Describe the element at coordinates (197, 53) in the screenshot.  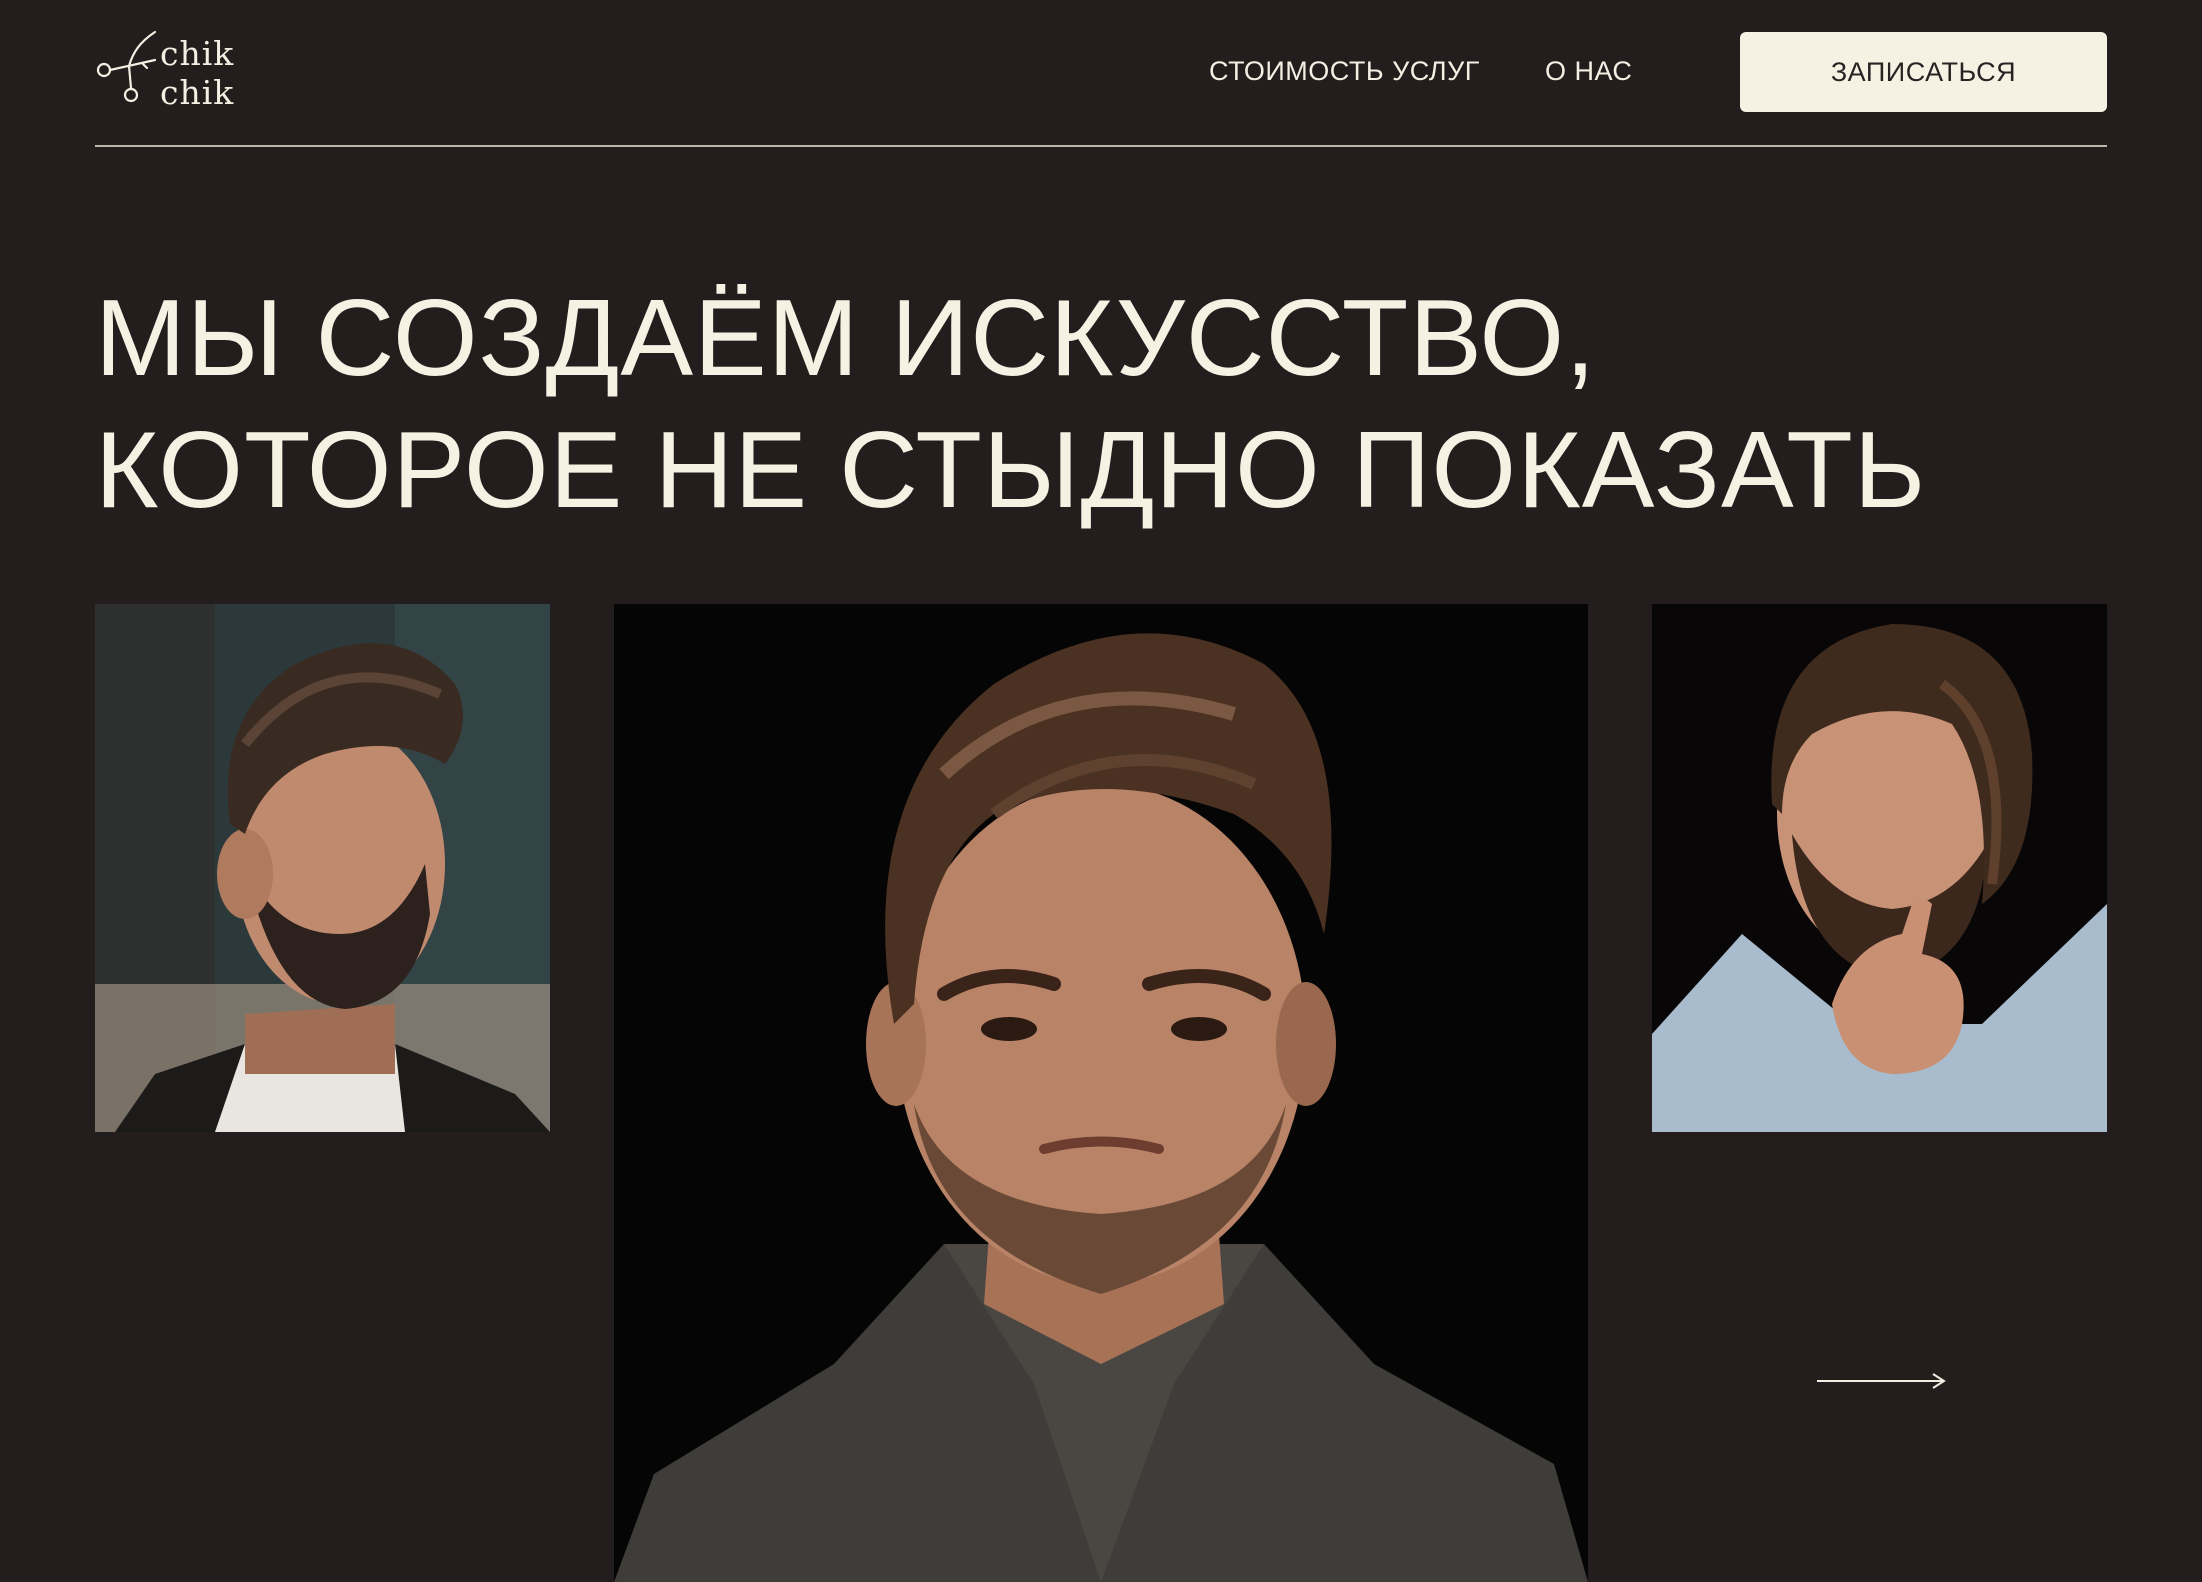
I see `logo-line-1: chik` at that location.